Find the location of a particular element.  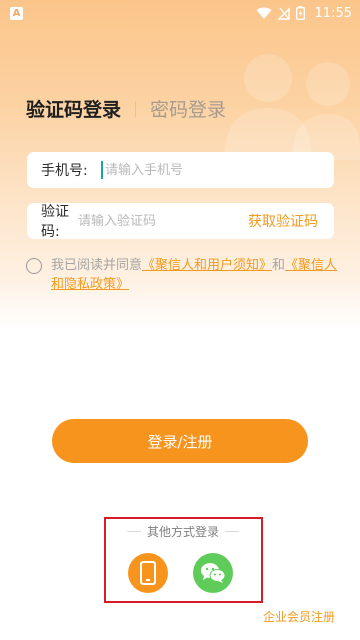

wechat-icon is located at coordinates (213, 573).